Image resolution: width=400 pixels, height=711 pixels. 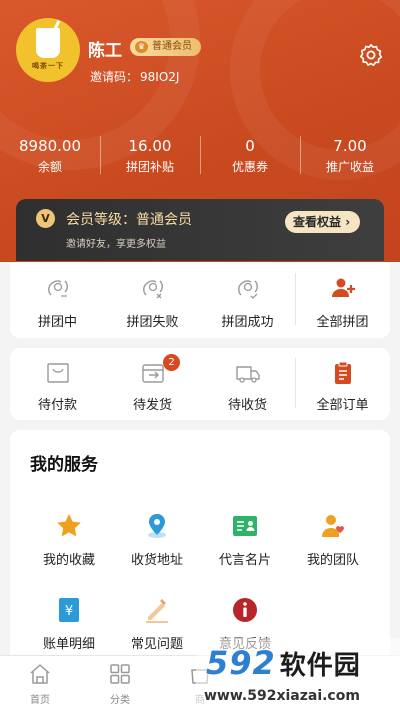 I want to click on invite-code-value: 98IO2J, so click(x=159, y=77).